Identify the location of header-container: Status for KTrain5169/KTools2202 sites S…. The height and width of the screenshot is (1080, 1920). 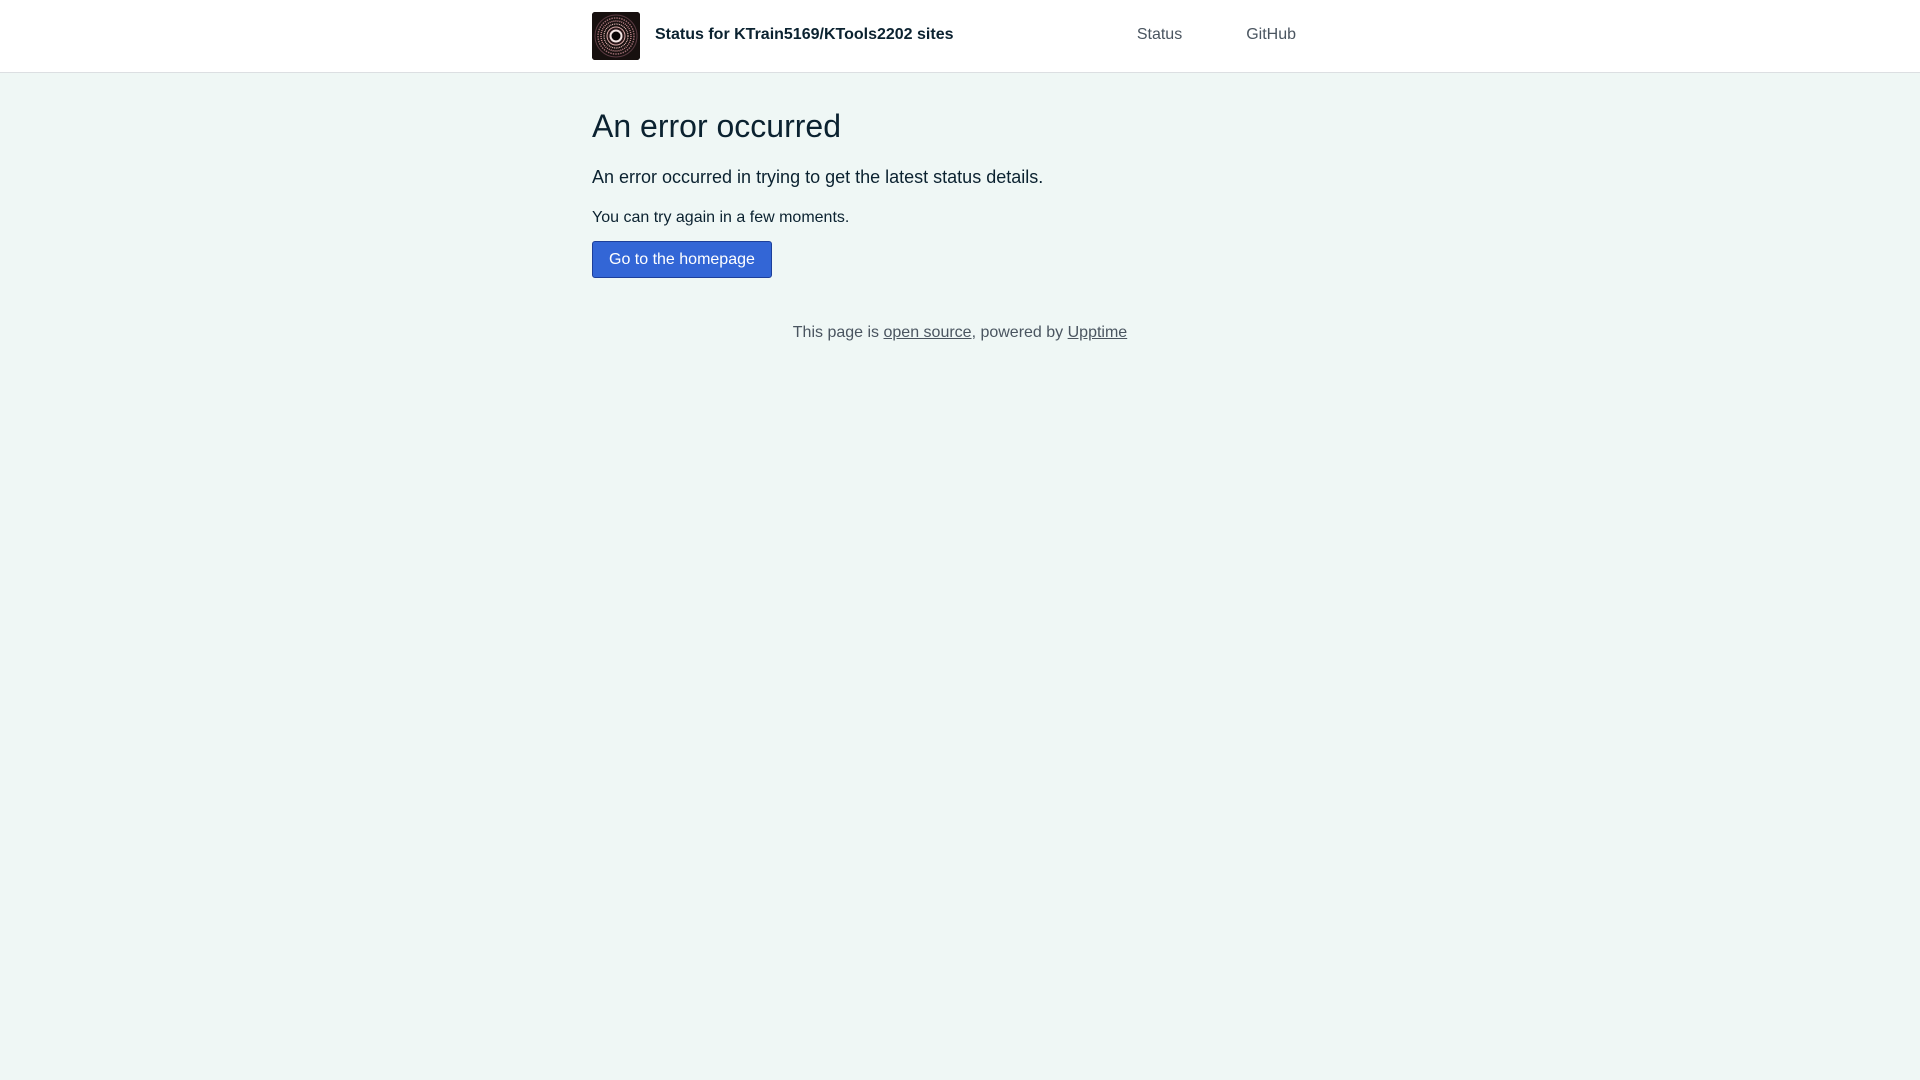
(952, 36).